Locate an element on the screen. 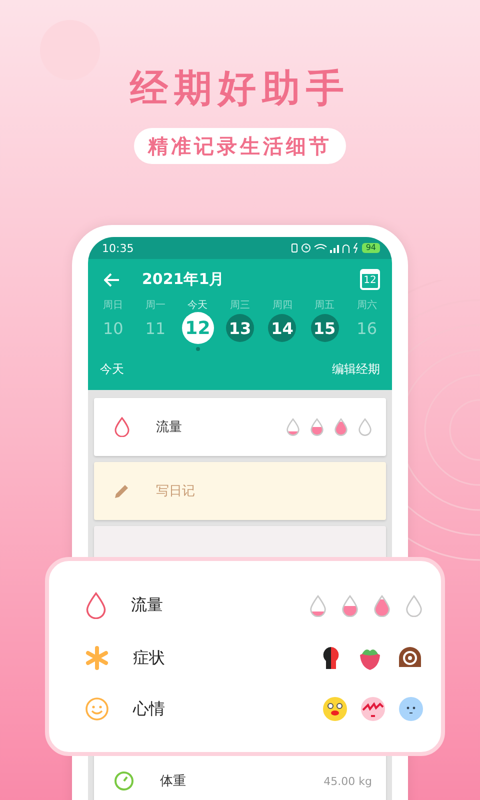 The height and width of the screenshot is (800, 480). headphones-icon is located at coordinates (346, 248).